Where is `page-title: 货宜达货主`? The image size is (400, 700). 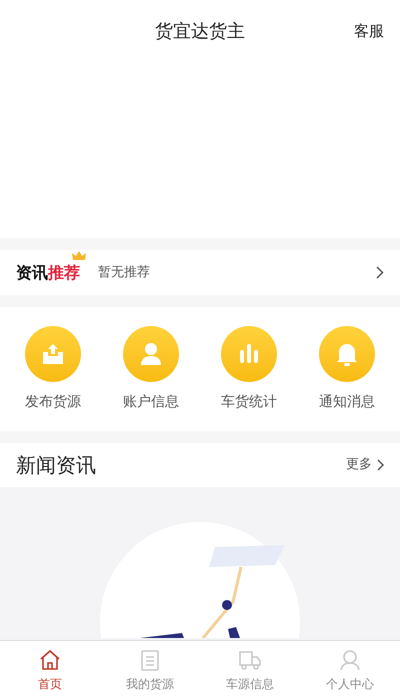
page-title: 货宜达货主 is located at coordinates (200, 32).